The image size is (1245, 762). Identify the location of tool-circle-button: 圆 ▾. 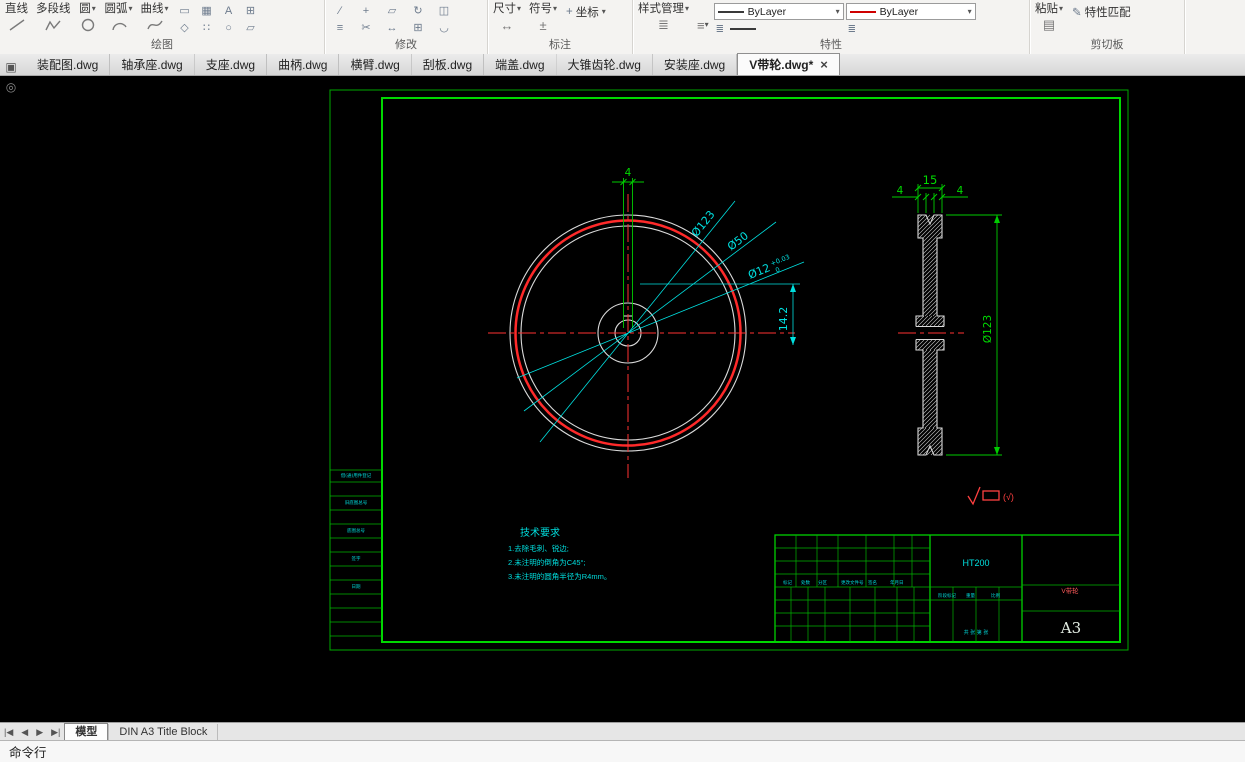
(88, 18).